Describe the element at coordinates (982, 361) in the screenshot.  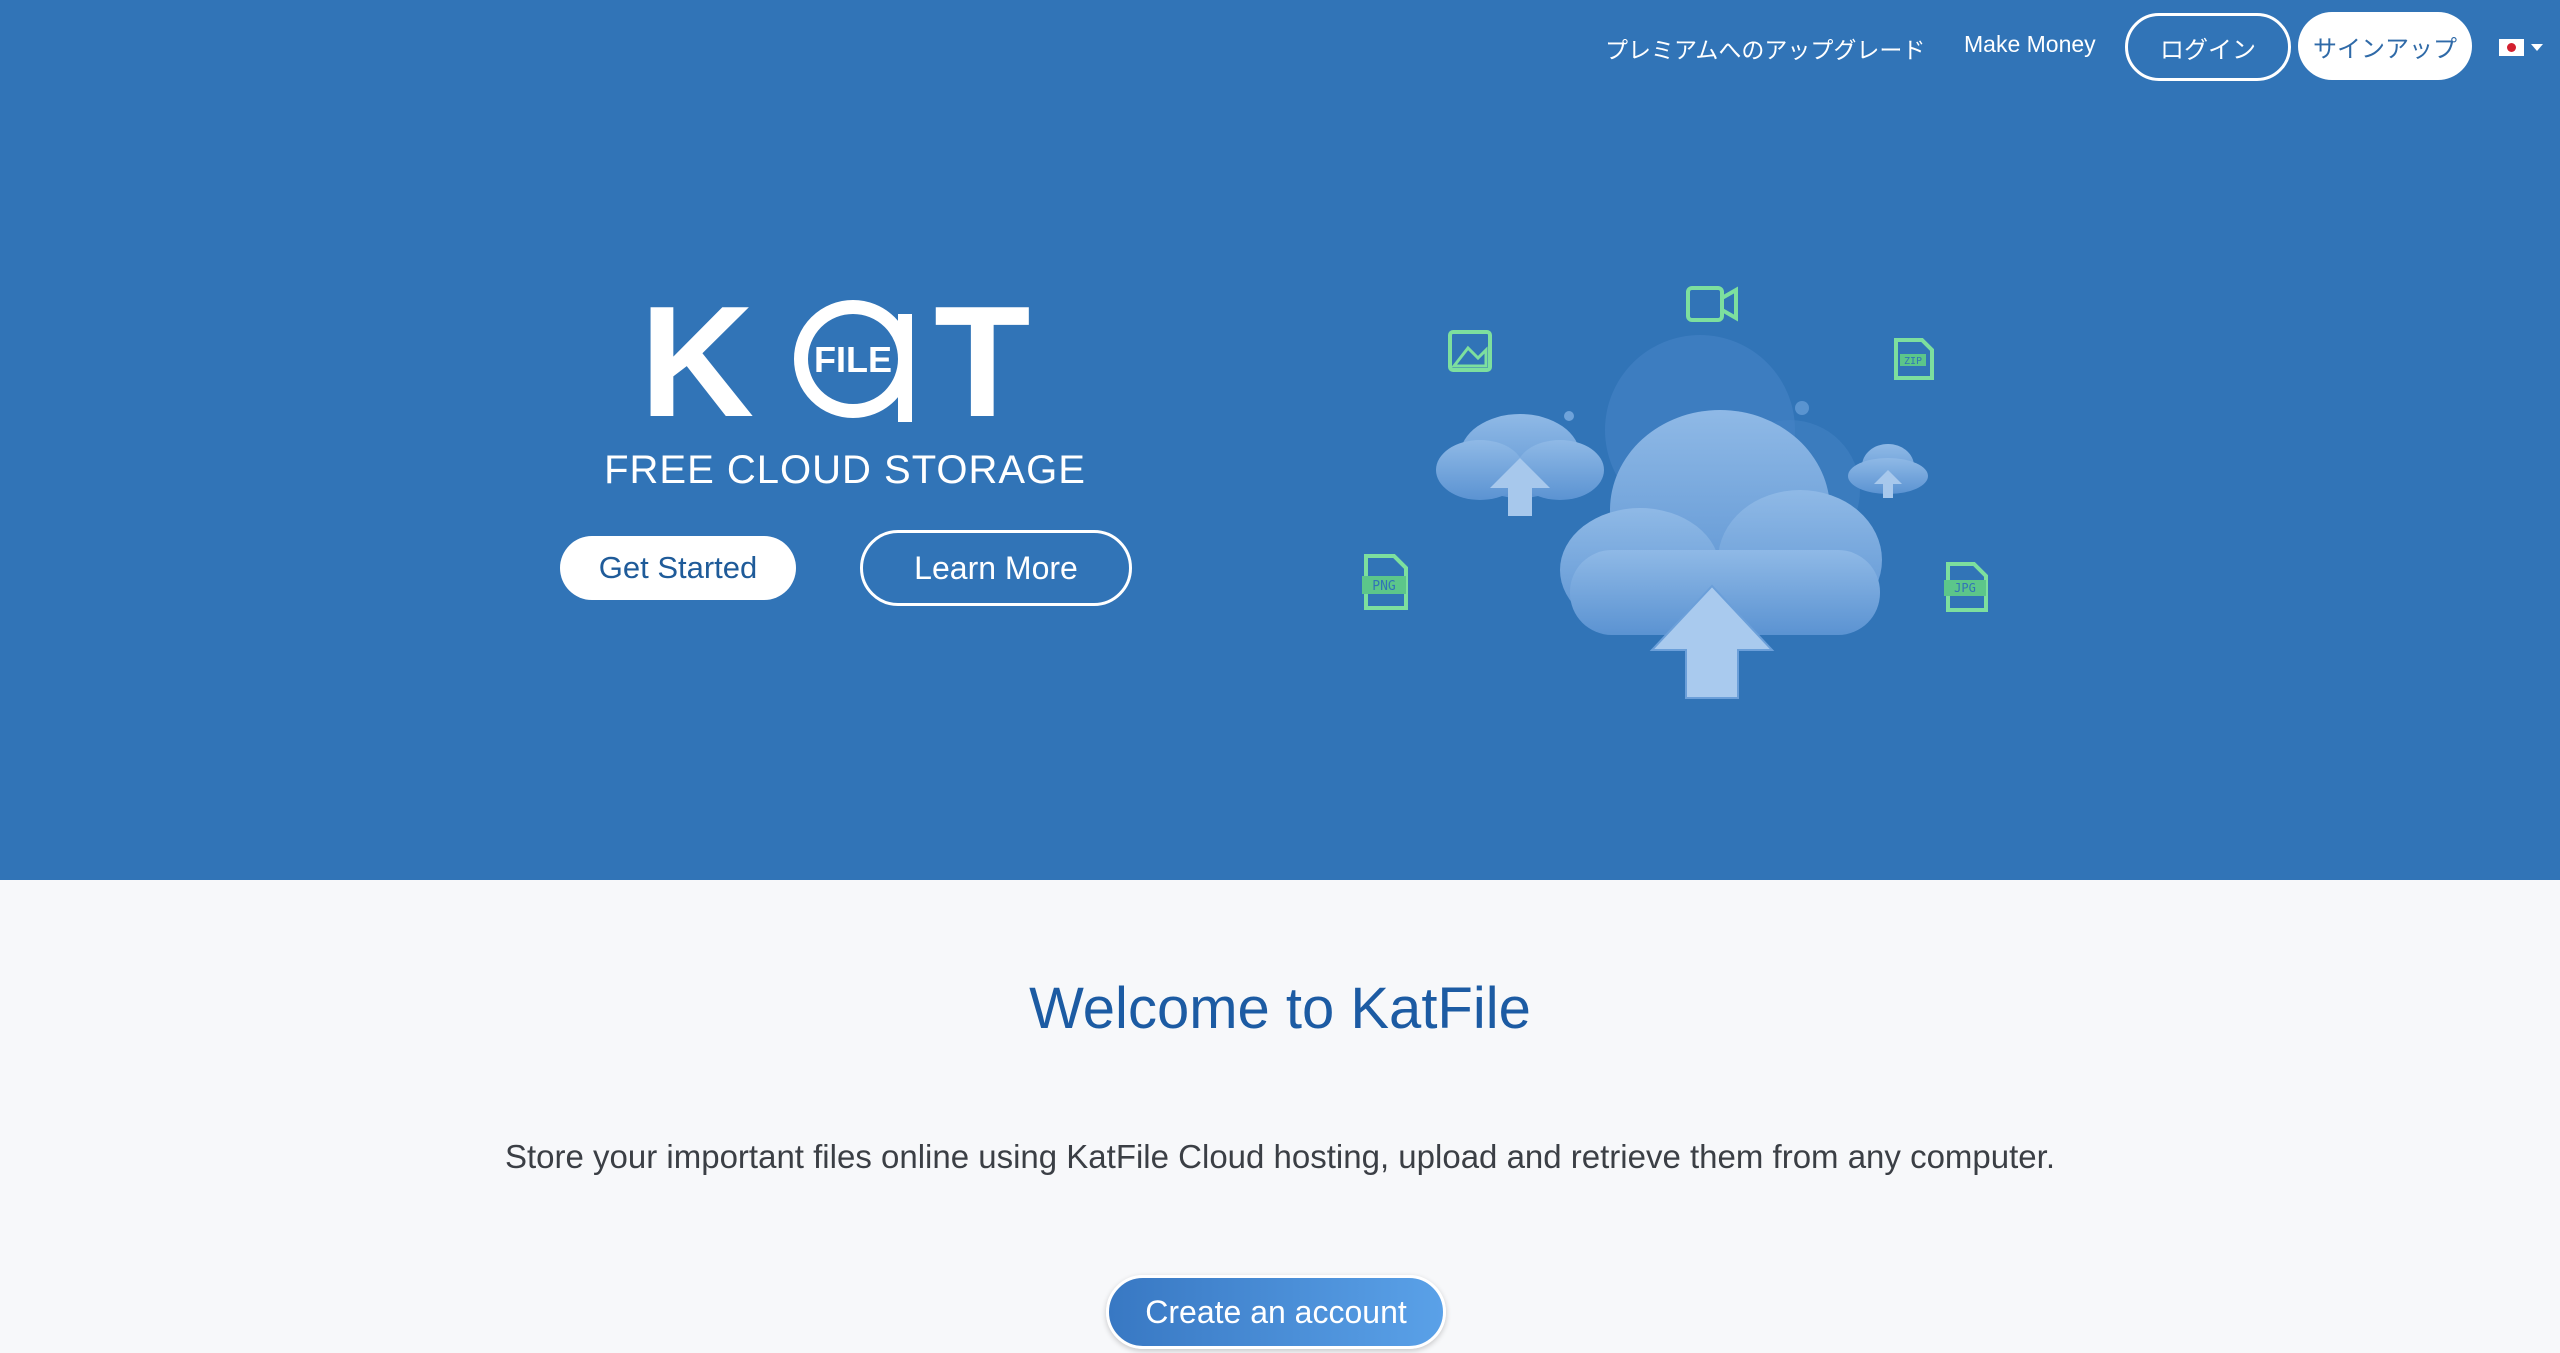
I see `logo-letter-t: T` at that location.